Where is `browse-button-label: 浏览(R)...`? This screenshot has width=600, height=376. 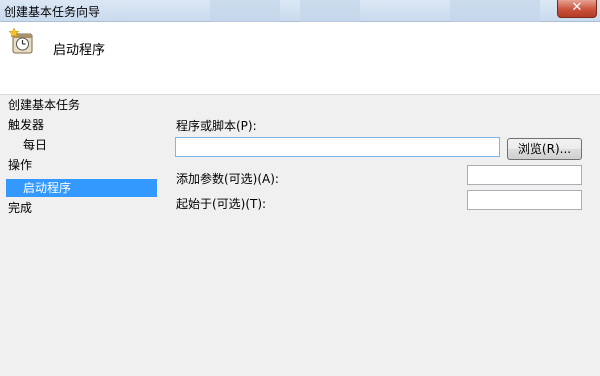 browse-button-label: 浏览(R)... is located at coordinates (544, 149).